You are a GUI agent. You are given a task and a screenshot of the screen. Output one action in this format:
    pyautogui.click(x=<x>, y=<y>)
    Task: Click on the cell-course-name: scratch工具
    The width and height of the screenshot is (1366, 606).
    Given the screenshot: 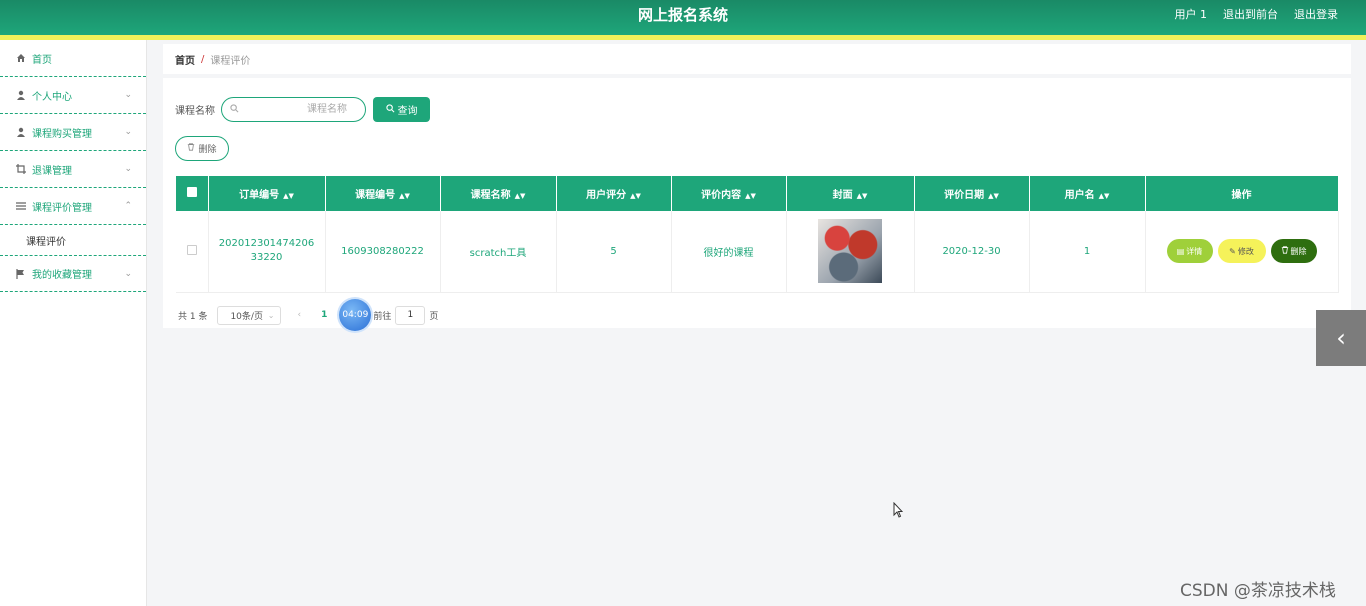 What is the action you would take?
    pyautogui.click(x=498, y=252)
    